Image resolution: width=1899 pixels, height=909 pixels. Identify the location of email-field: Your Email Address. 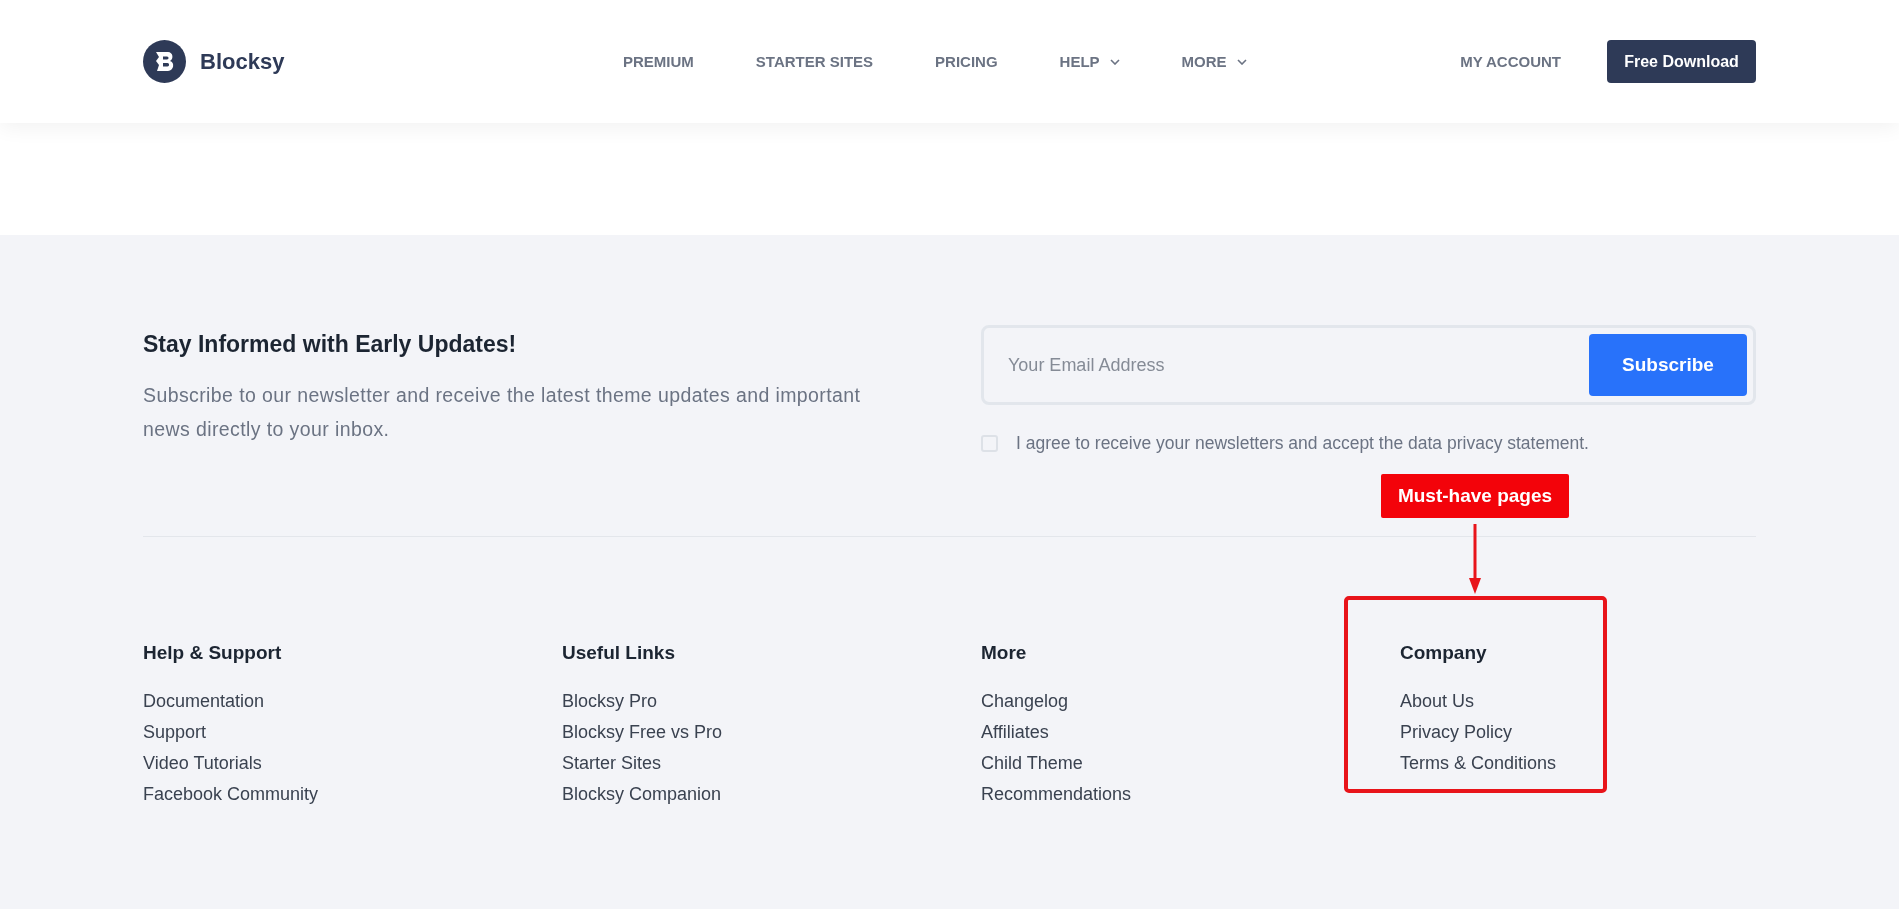
(1297, 365).